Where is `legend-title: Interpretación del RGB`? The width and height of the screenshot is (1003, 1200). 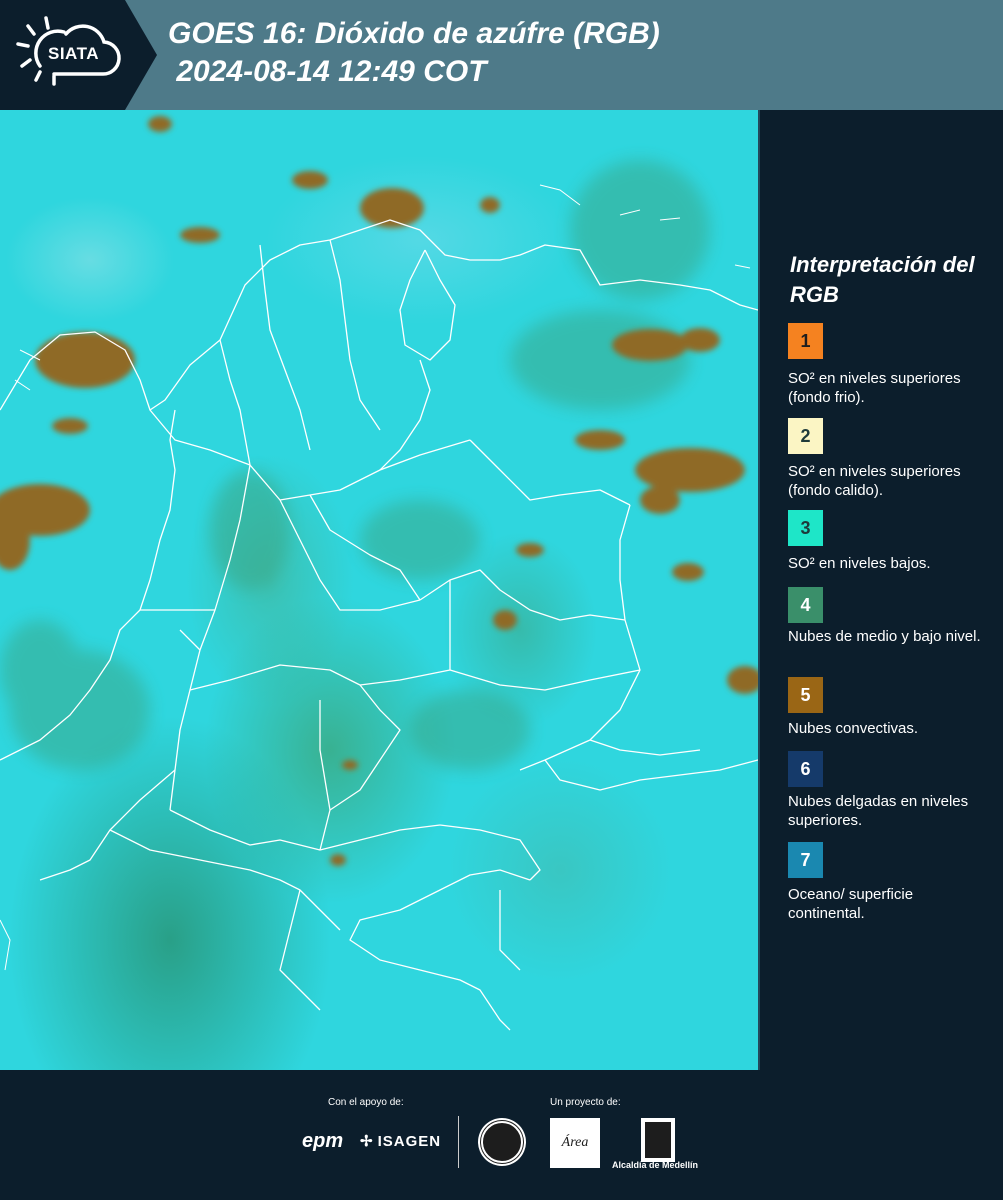 legend-title: Interpretación del RGB is located at coordinates (882, 279).